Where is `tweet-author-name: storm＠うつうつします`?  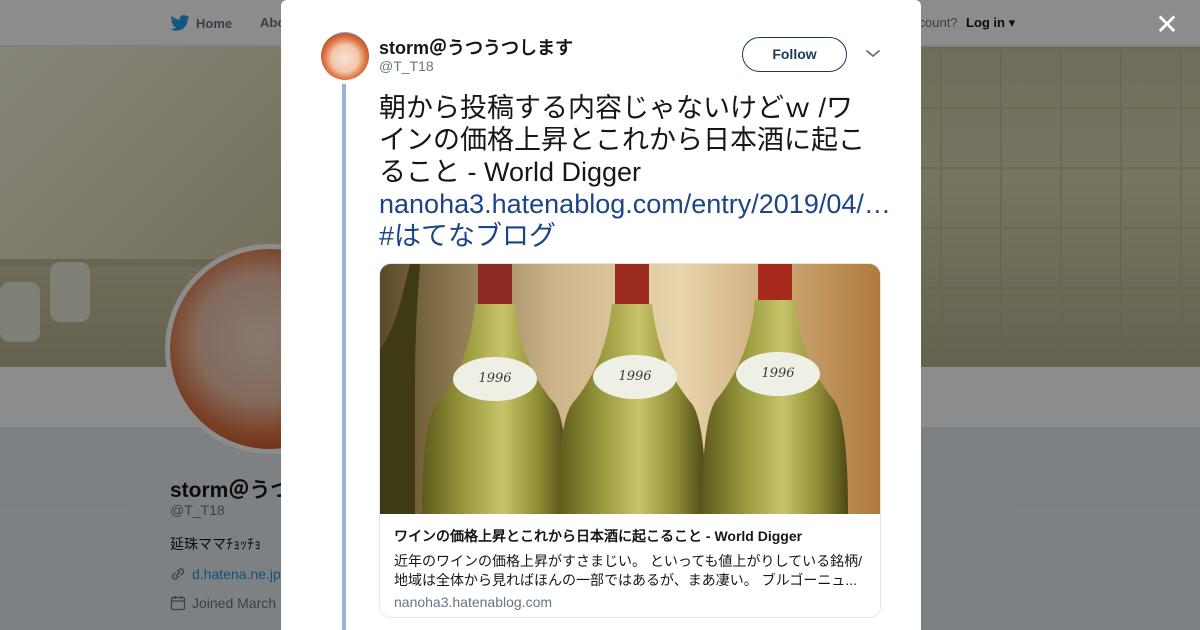
tweet-author-name: storm＠うつうつします is located at coordinates (476, 47).